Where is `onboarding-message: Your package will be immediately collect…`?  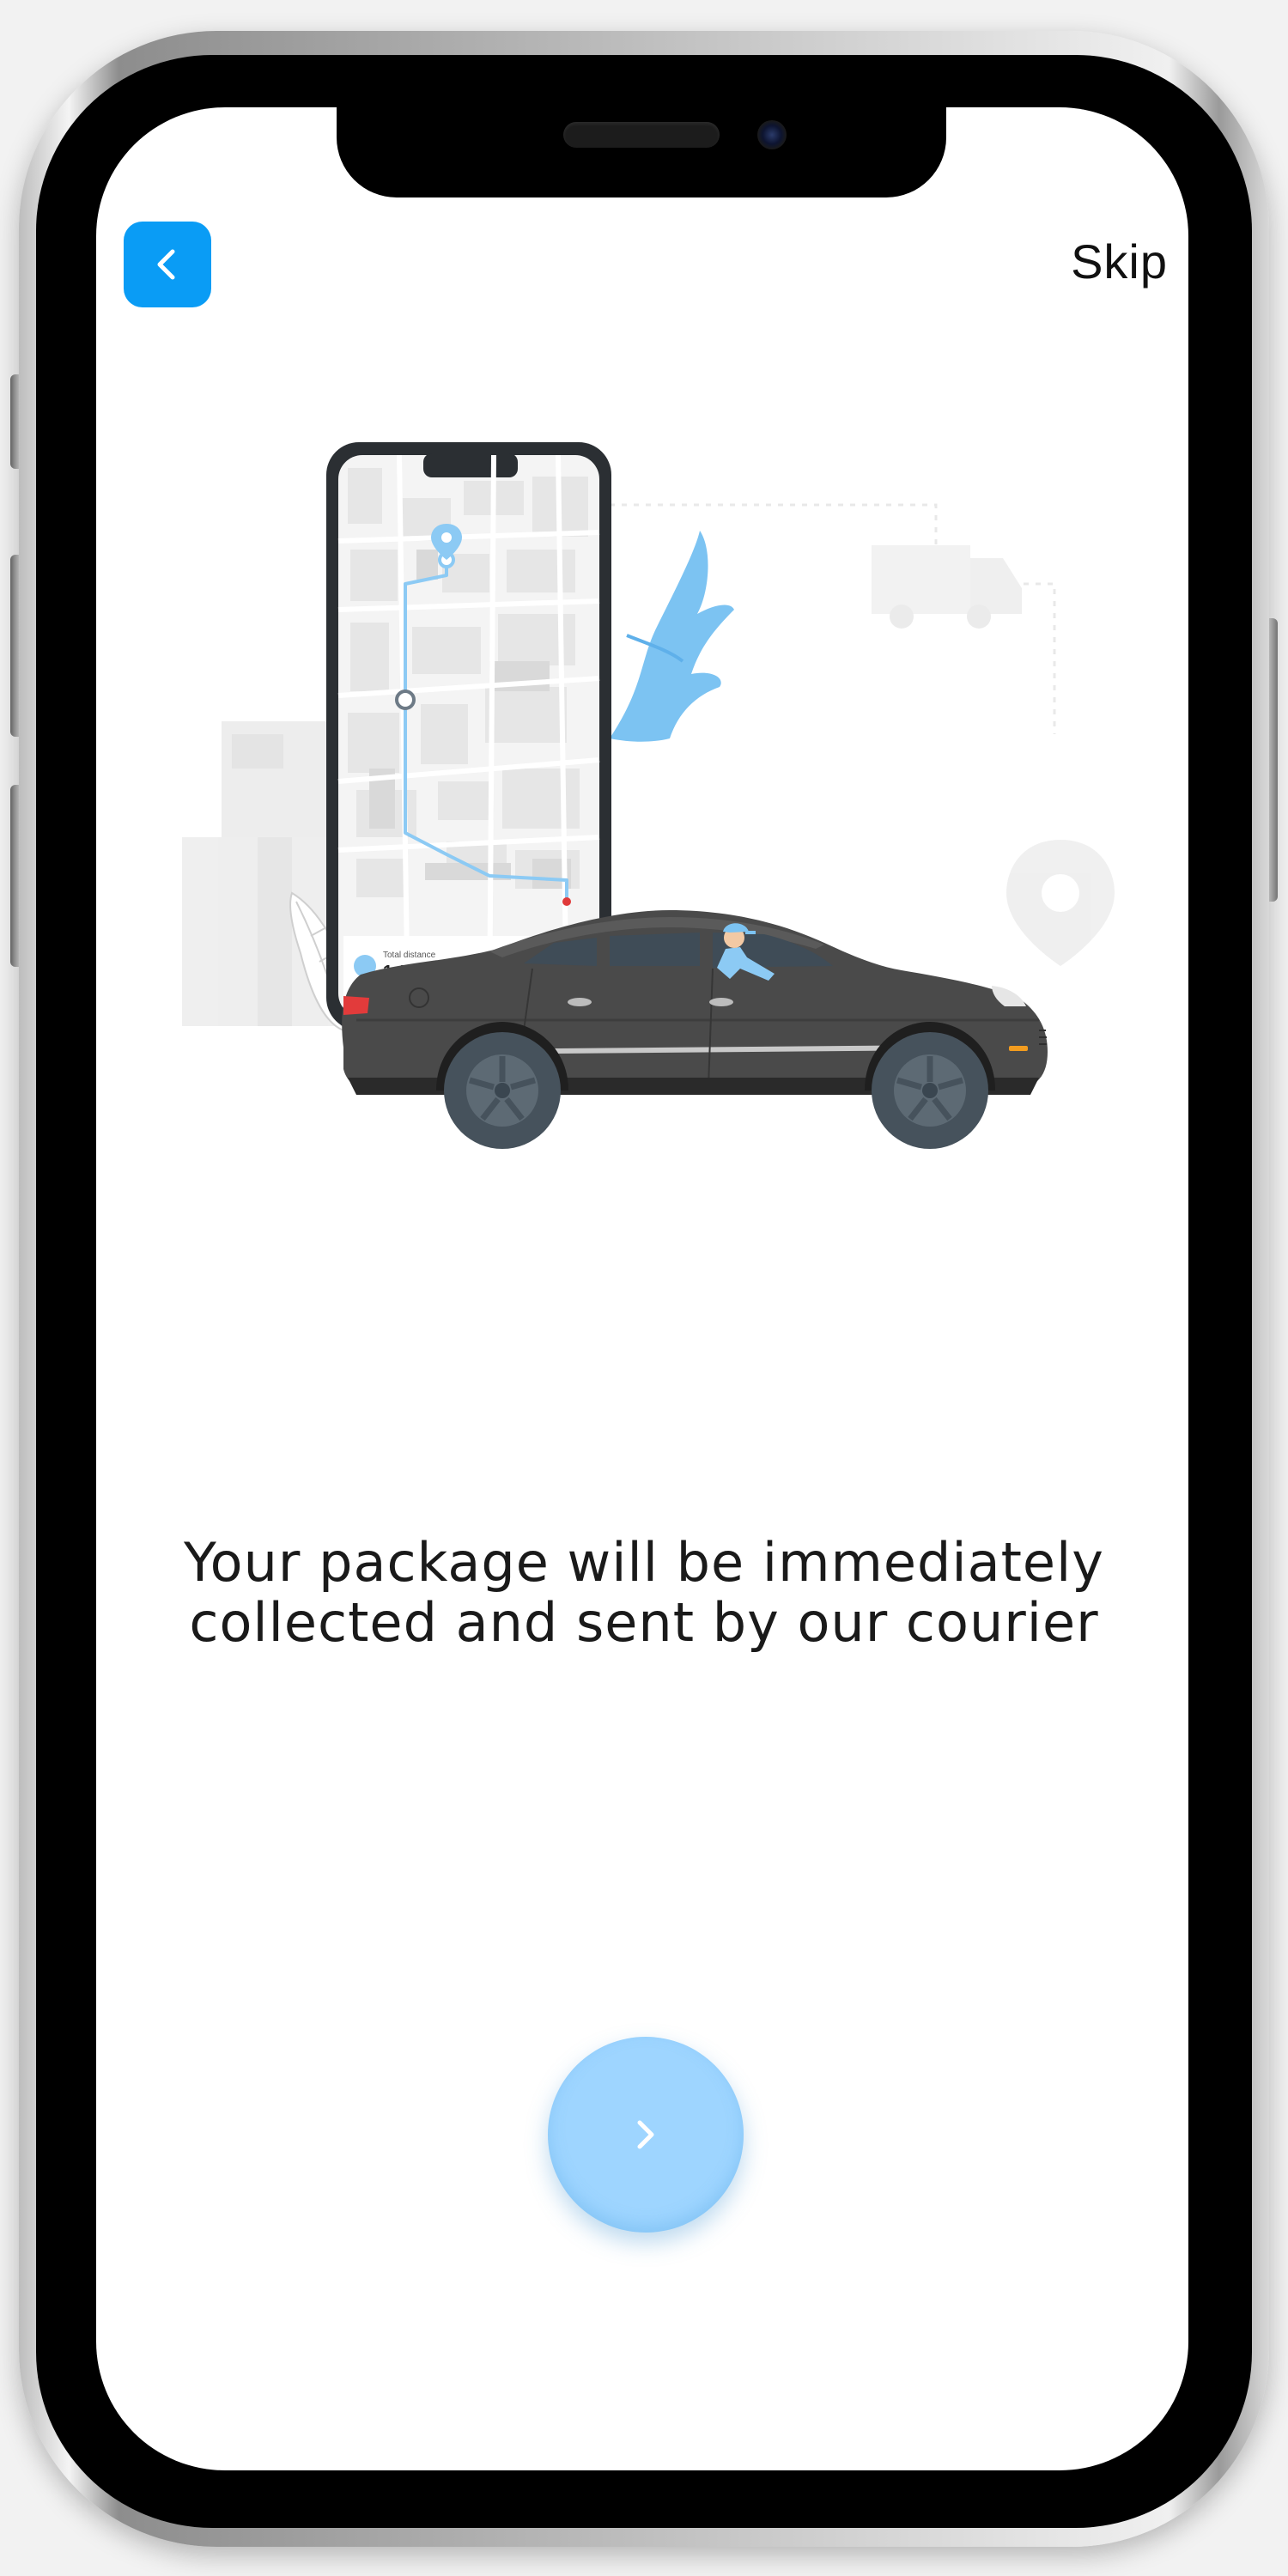 onboarding-message: Your package will be immediately collect… is located at coordinates (644, 1593).